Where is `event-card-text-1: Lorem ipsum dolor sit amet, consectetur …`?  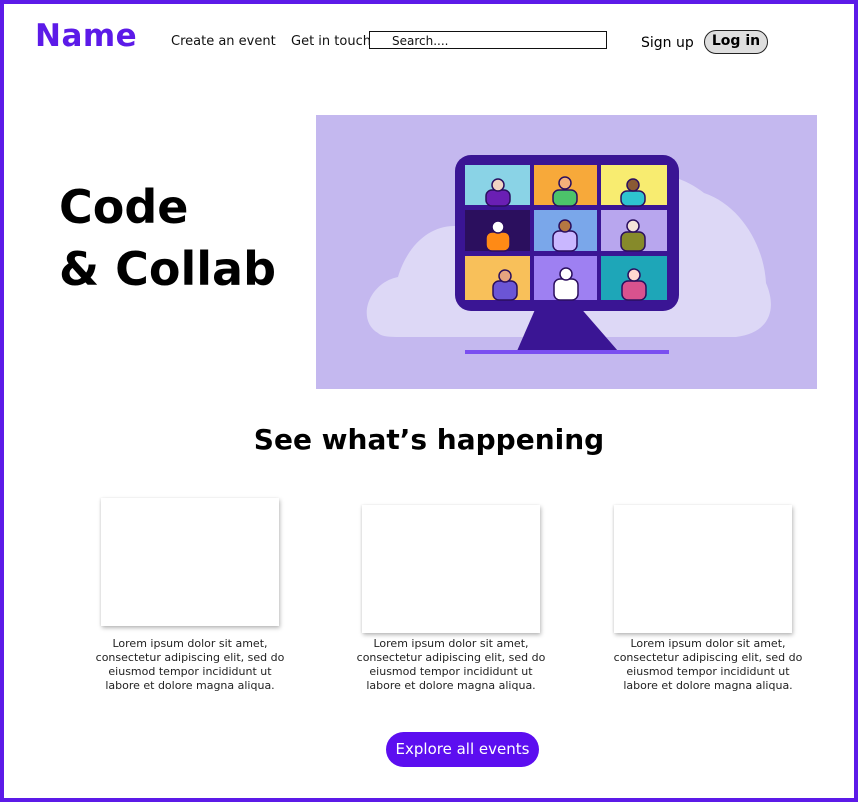 event-card-text-1: Lorem ipsum dolor sit amet, consectetur … is located at coordinates (190, 664).